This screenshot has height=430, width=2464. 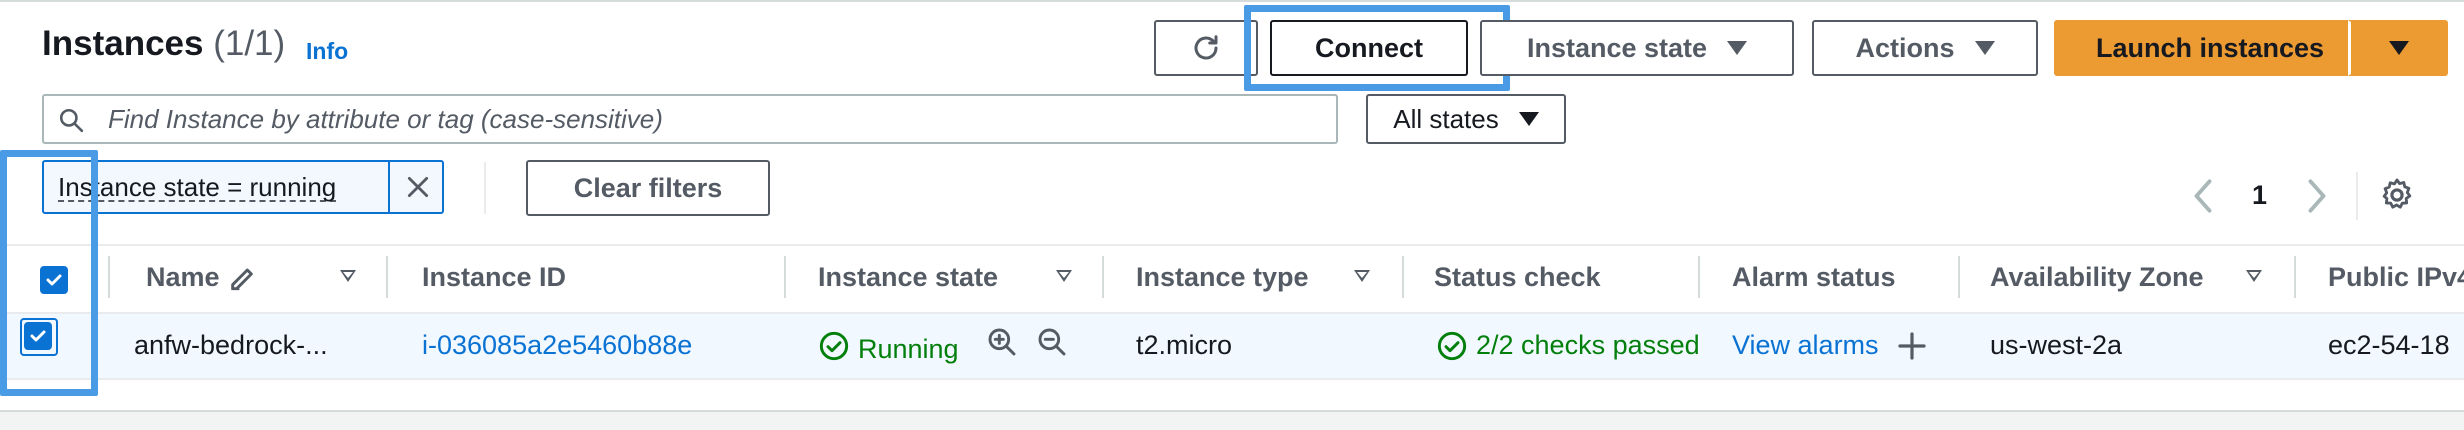 I want to click on table-header-border, so click(x=1232, y=313).